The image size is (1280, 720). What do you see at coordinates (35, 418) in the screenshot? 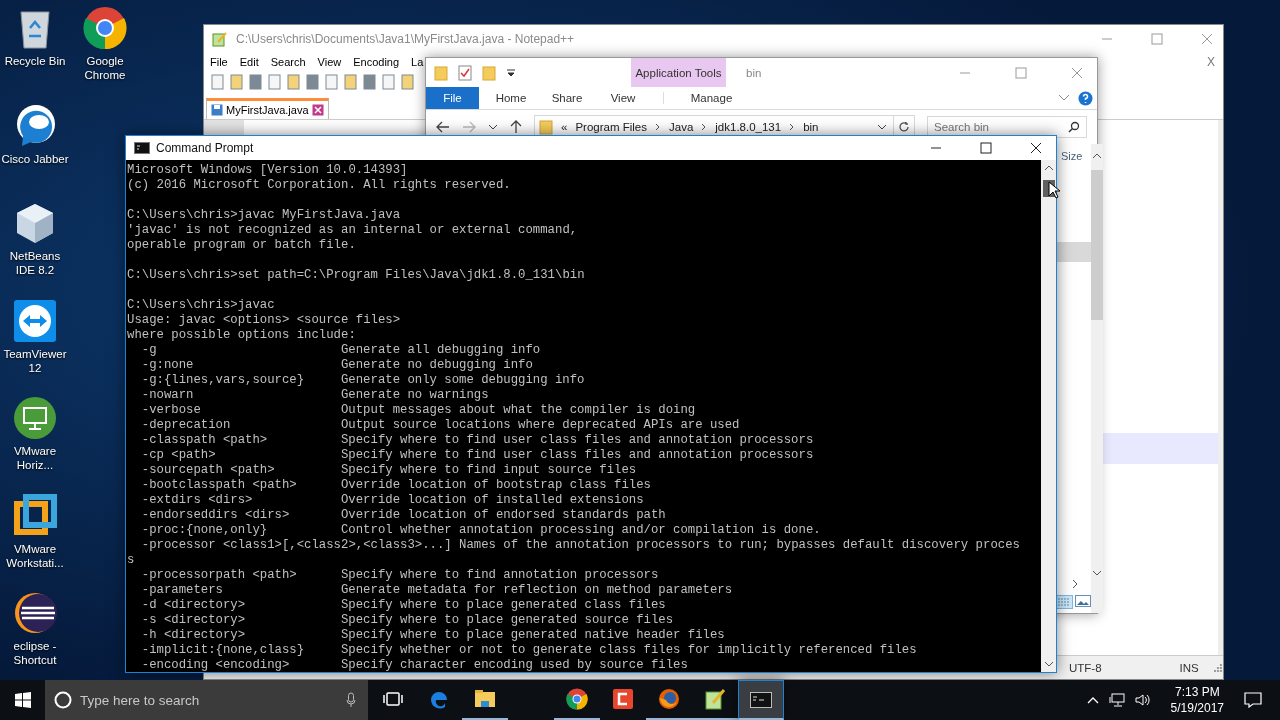
I see `monitor-icon` at bounding box center [35, 418].